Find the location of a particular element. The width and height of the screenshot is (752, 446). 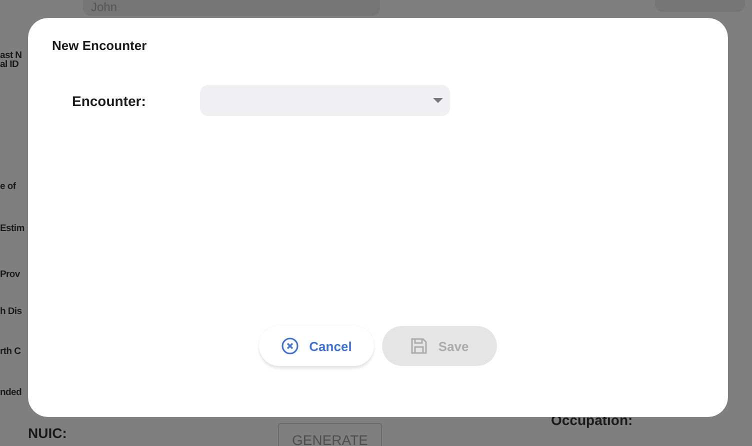

field-label: Estim is located at coordinates (12, 228).